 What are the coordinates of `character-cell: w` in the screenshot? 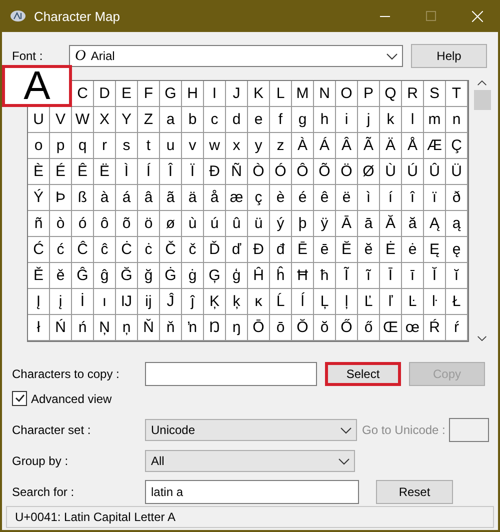 It's located at (215, 146).